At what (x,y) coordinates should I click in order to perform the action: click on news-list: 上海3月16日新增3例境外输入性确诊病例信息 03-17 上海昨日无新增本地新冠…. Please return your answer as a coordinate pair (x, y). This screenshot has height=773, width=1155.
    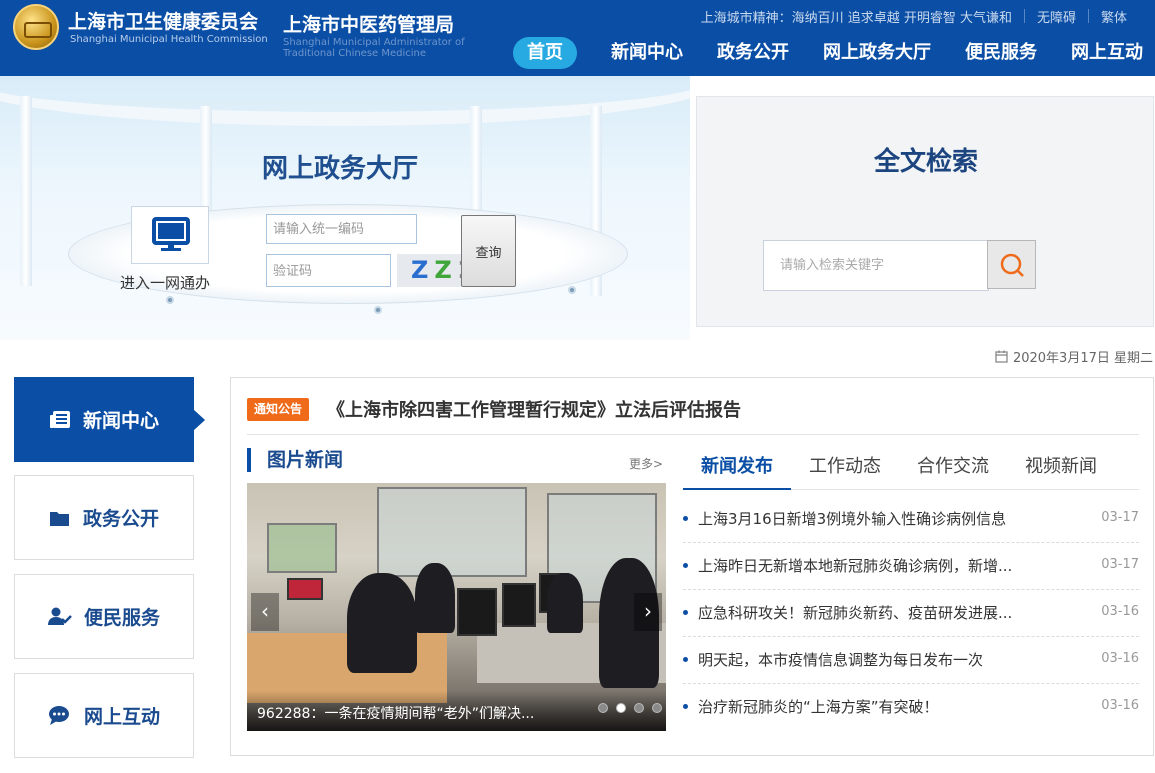
    Looking at the image, I should click on (911, 613).